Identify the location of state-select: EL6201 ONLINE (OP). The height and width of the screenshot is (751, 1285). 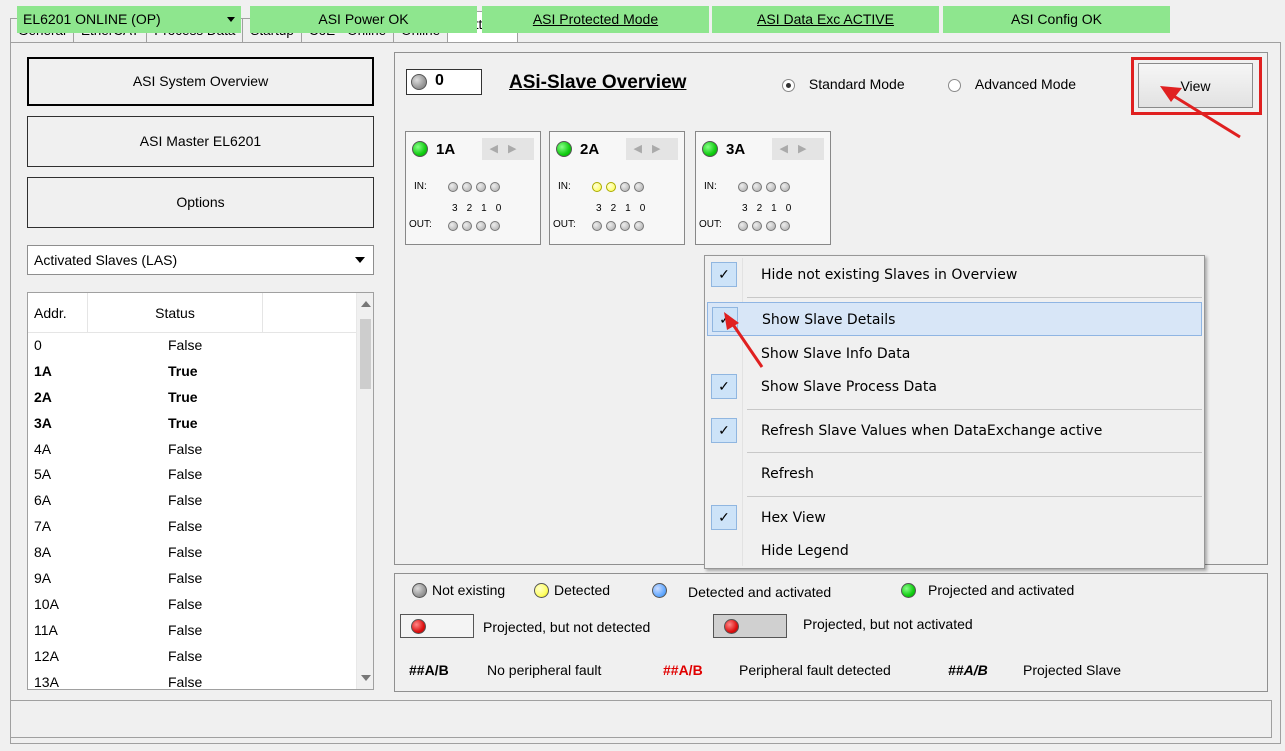
(129, 19).